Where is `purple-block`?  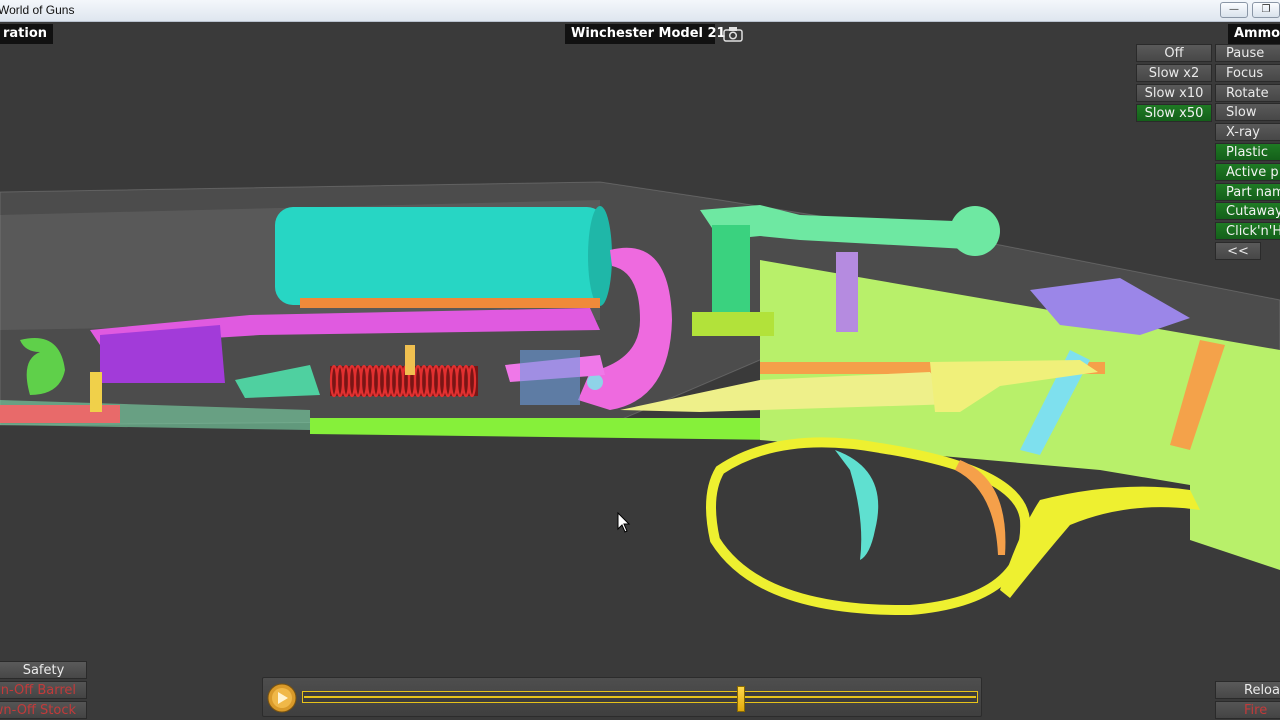
purple-block is located at coordinates (162, 354).